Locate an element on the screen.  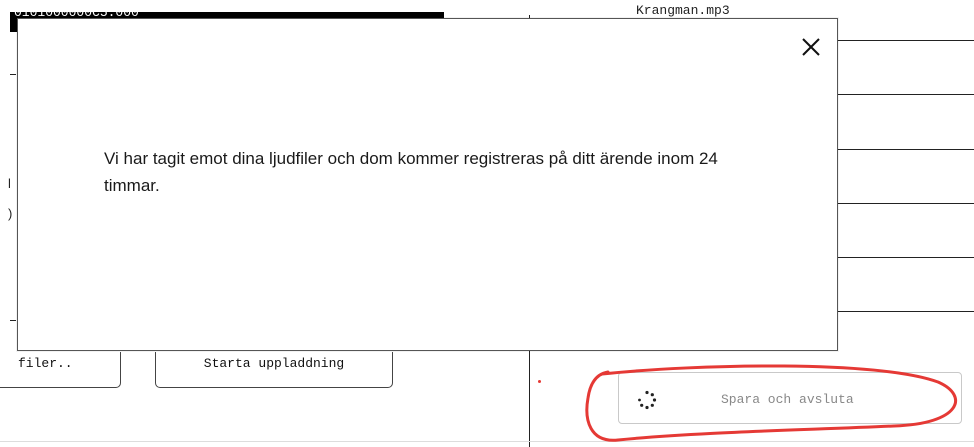
choose-files-label: filer.. is located at coordinates (45, 363).